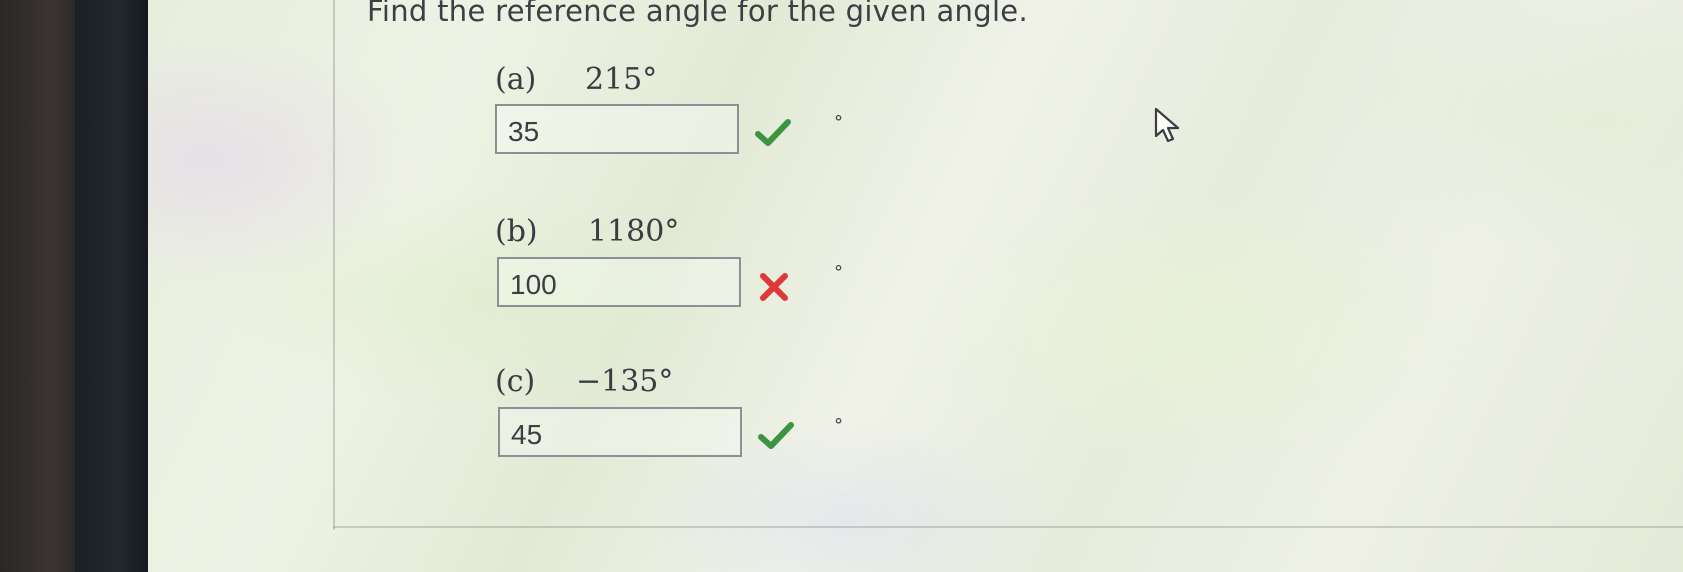 The height and width of the screenshot is (572, 1683). Describe the element at coordinates (619, 282) in the screenshot. I see `part-b-answer-input: 100` at that location.